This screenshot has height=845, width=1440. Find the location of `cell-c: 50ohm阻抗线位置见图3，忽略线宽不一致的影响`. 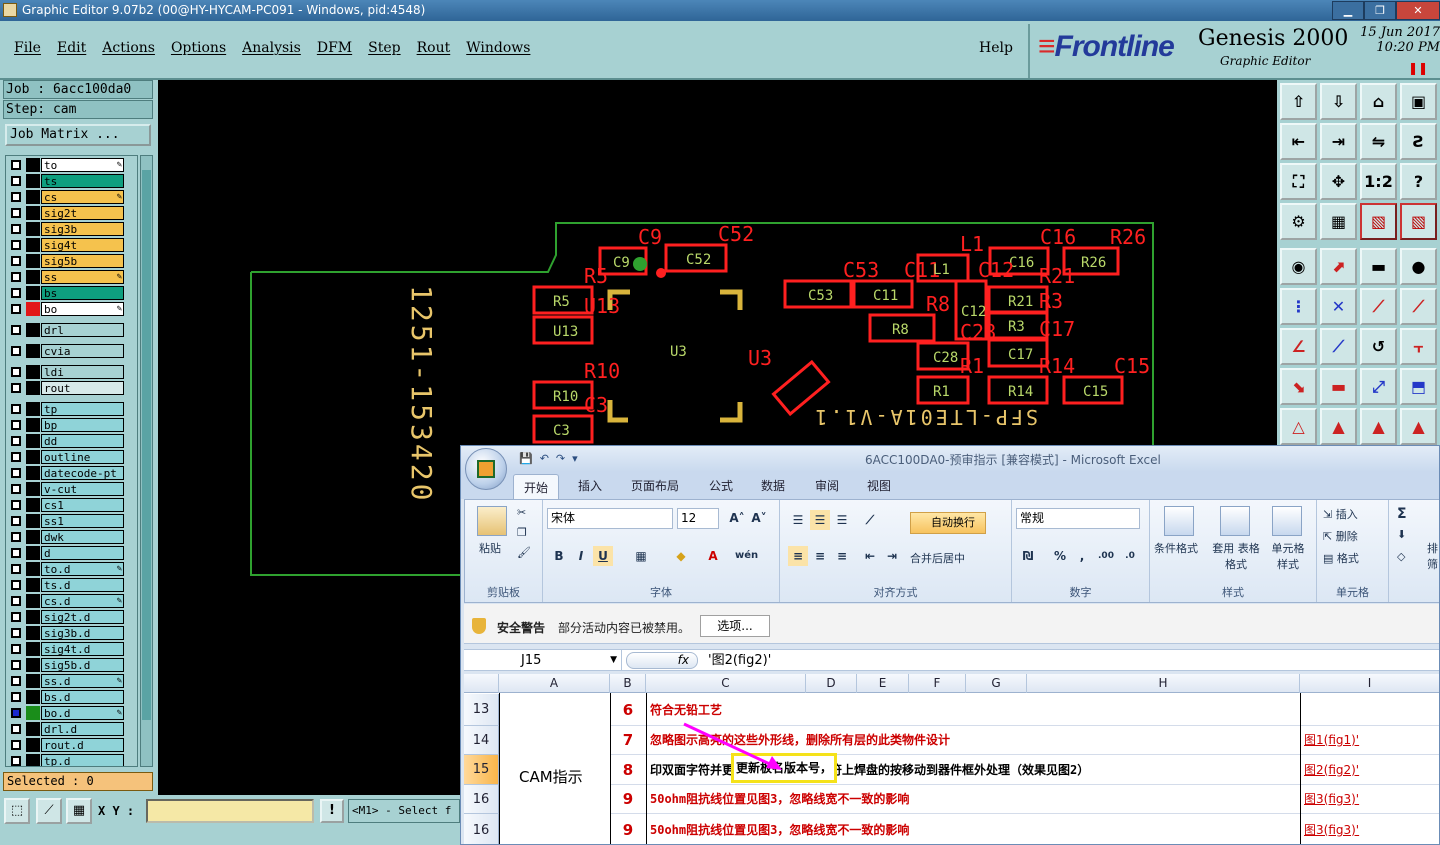

cell-c: 50ohm阻抗线位置见图3，忽略线宽不一致的影响 is located at coordinates (973, 799).